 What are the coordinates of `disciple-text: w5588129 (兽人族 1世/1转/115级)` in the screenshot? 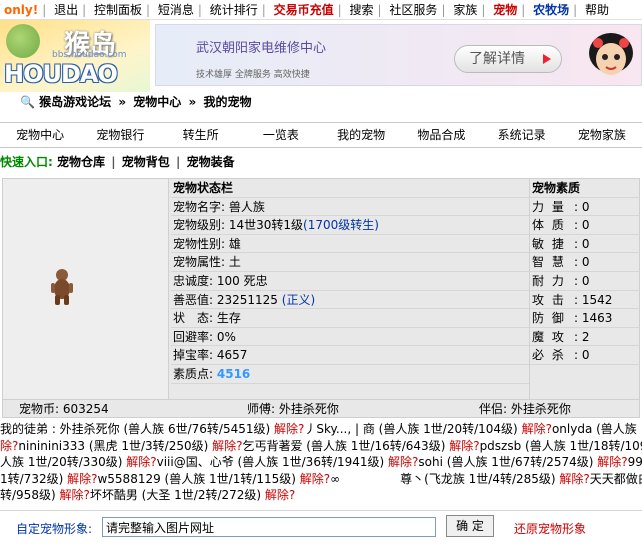 It's located at (198, 478).